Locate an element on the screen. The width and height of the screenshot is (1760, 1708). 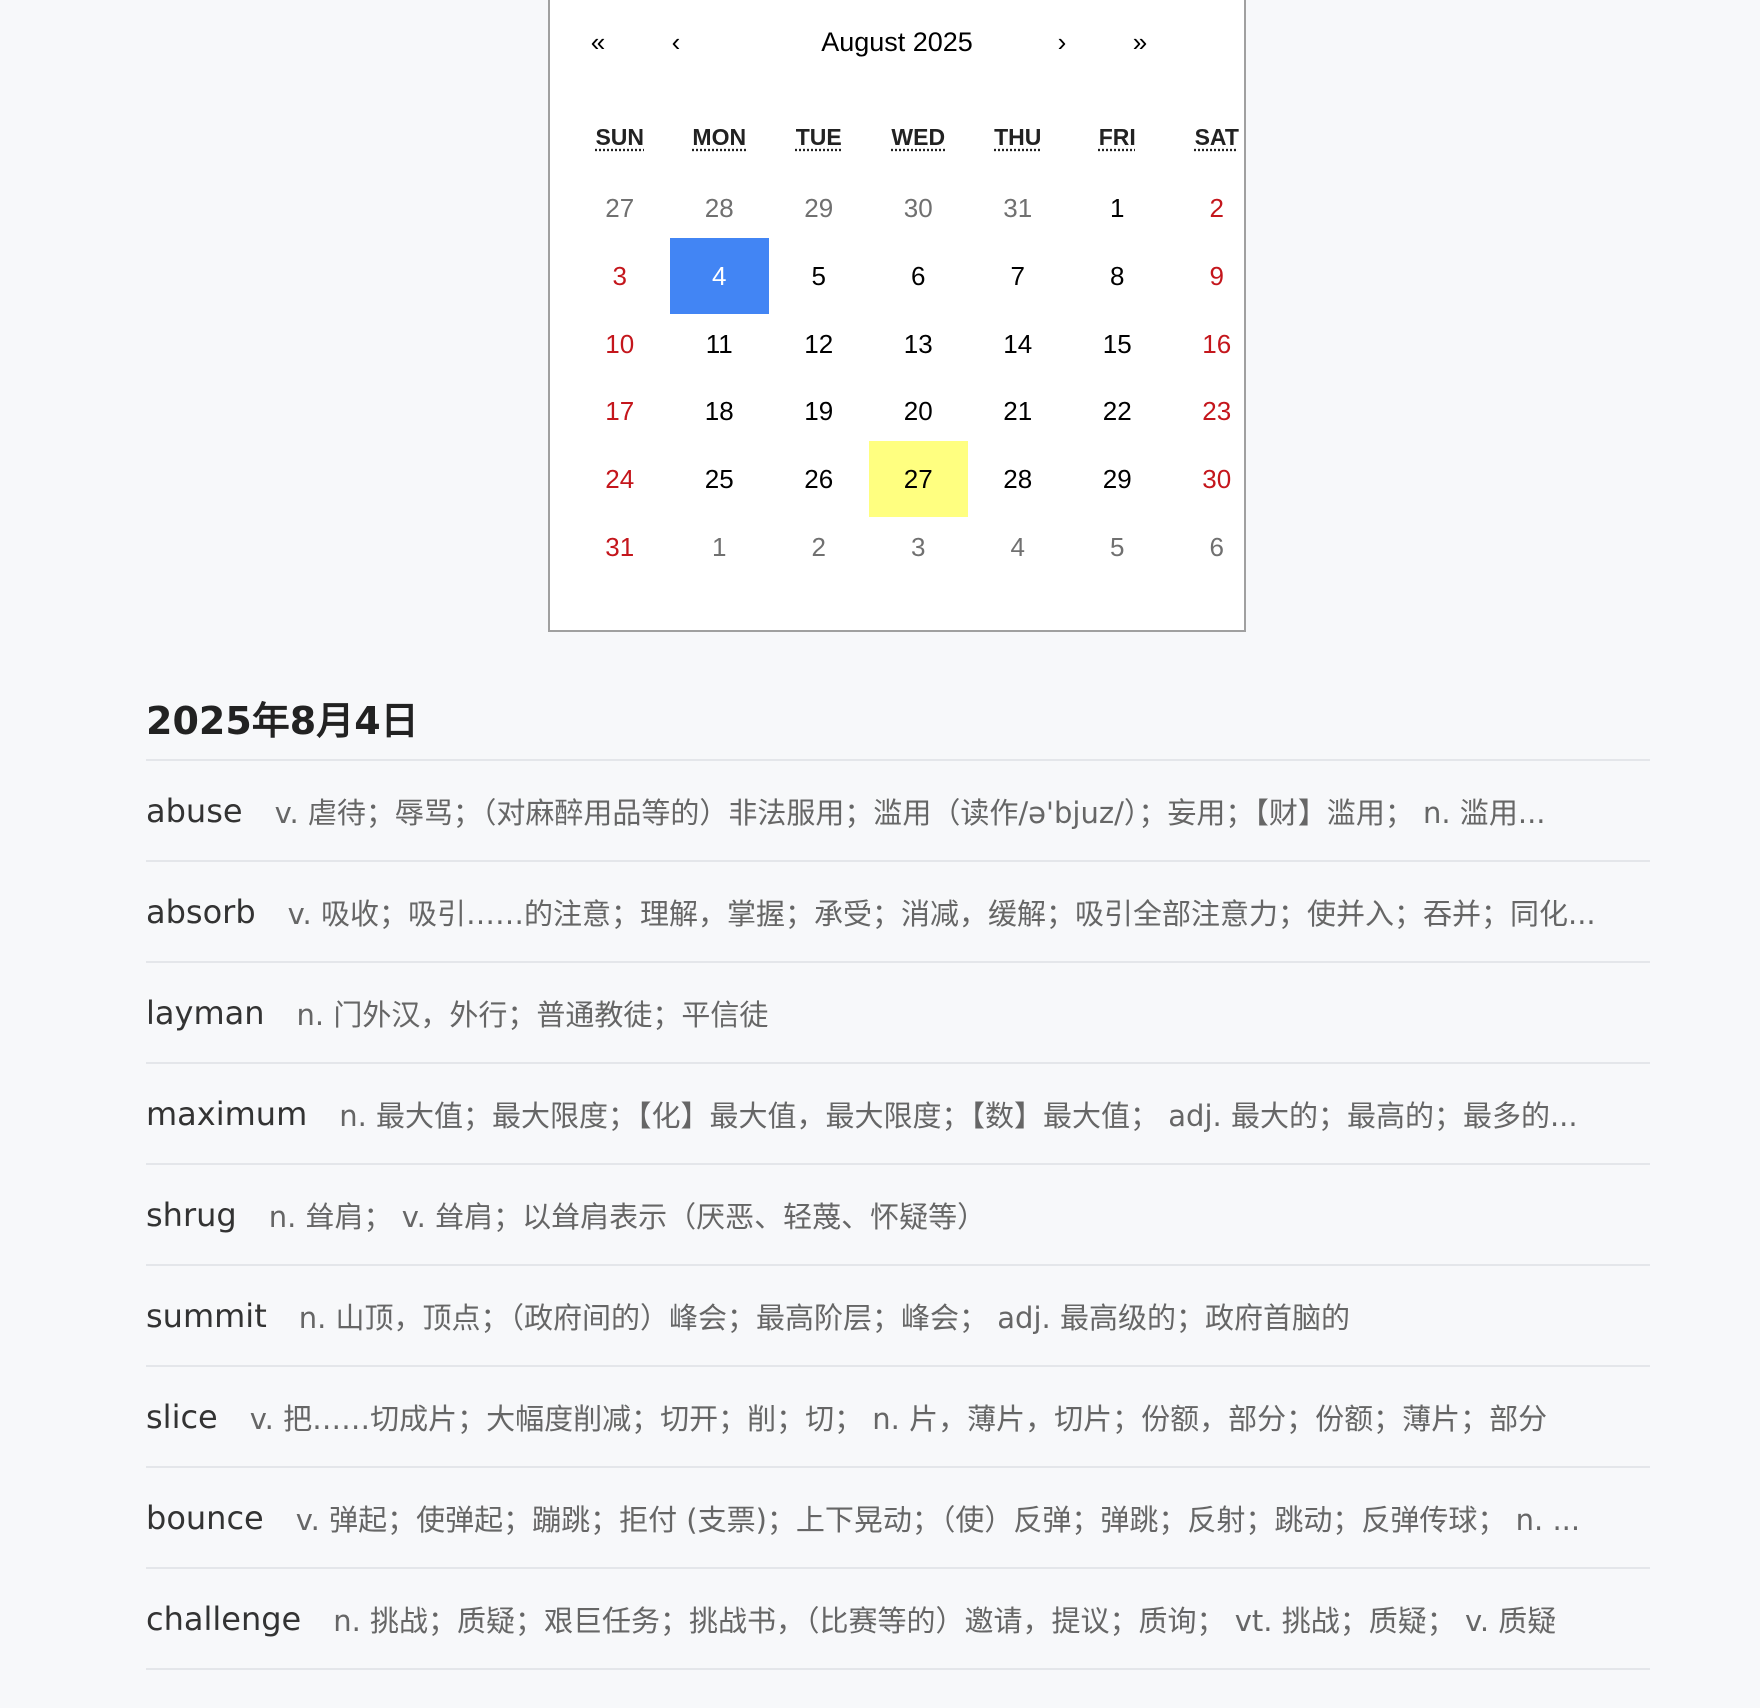
calendar-day: 22 is located at coordinates (1118, 411).